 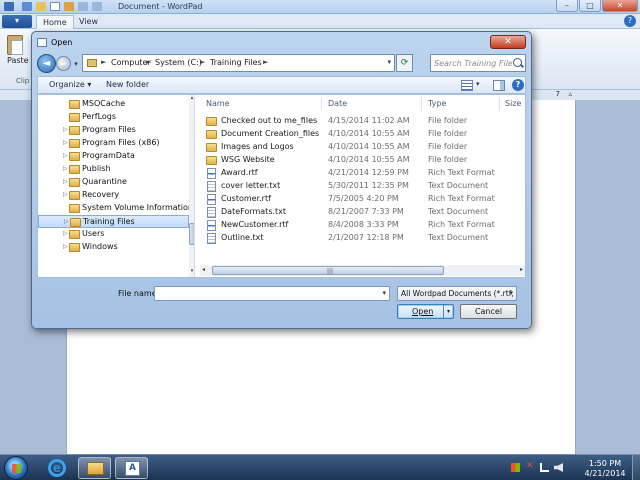 What do you see at coordinates (570, 94) in the screenshot?
I see `ruler-right-indent-icon: ▵` at bounding box center [570, 94].